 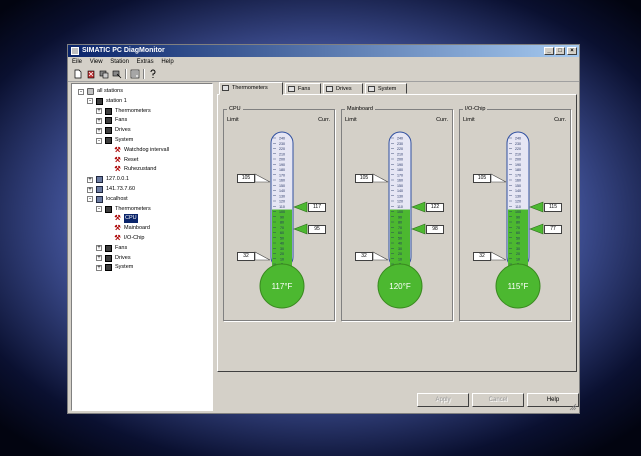 What do you see at coordinates (323, 51) in the screenshot?
I see `title-bar: SIMATIC PC DiagMonitor _ □ ×` at bounding box center [323, 51].